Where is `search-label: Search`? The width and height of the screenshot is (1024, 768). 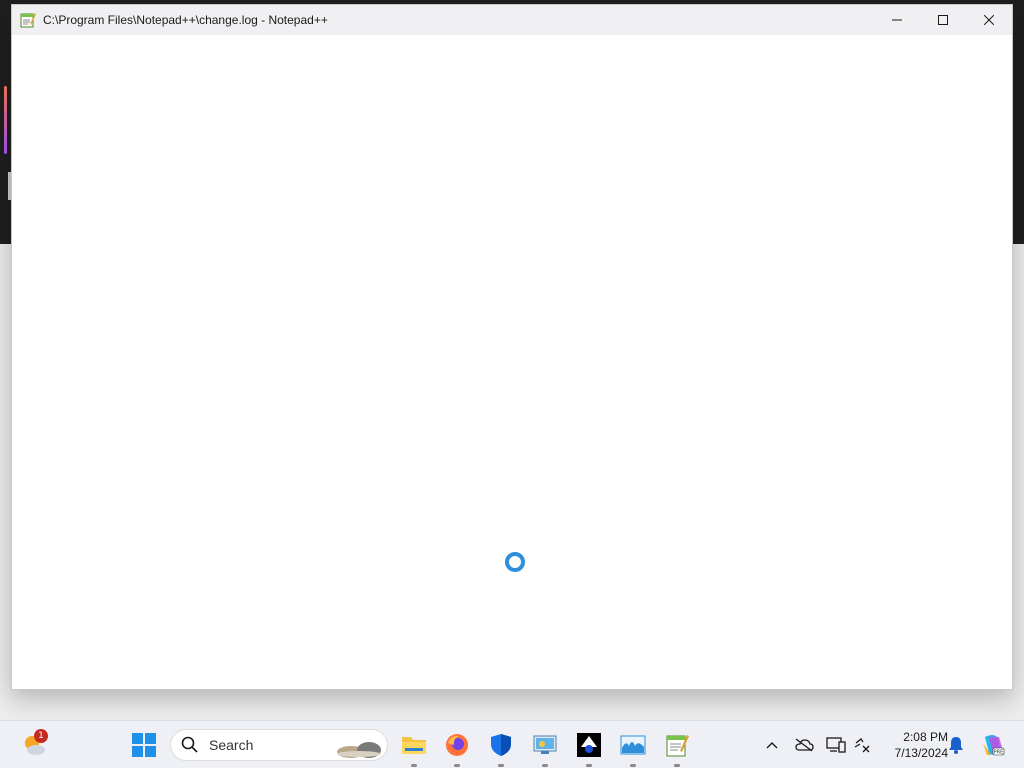 search-label: Search is located at coordinates (231, 745).